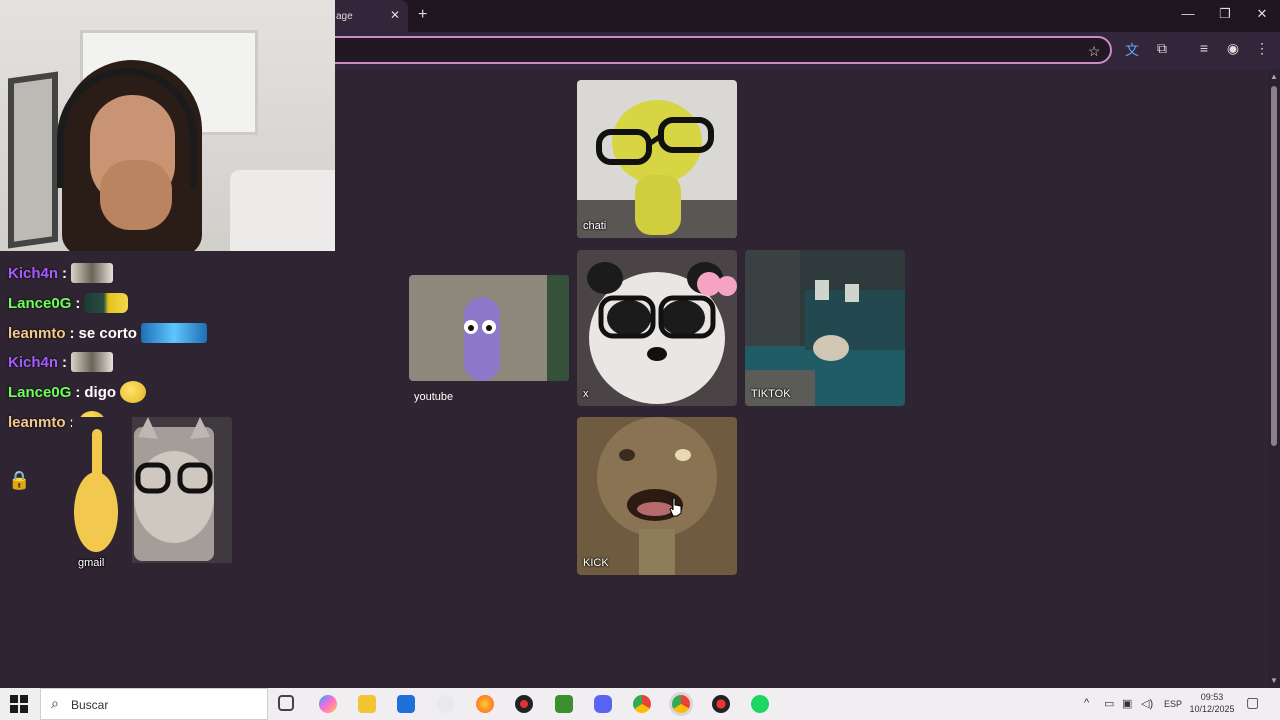  What do you see at coordinates (675, 507) in the screenshot?
I see `hand-cursor-icon` at bounding box center [675, 507].